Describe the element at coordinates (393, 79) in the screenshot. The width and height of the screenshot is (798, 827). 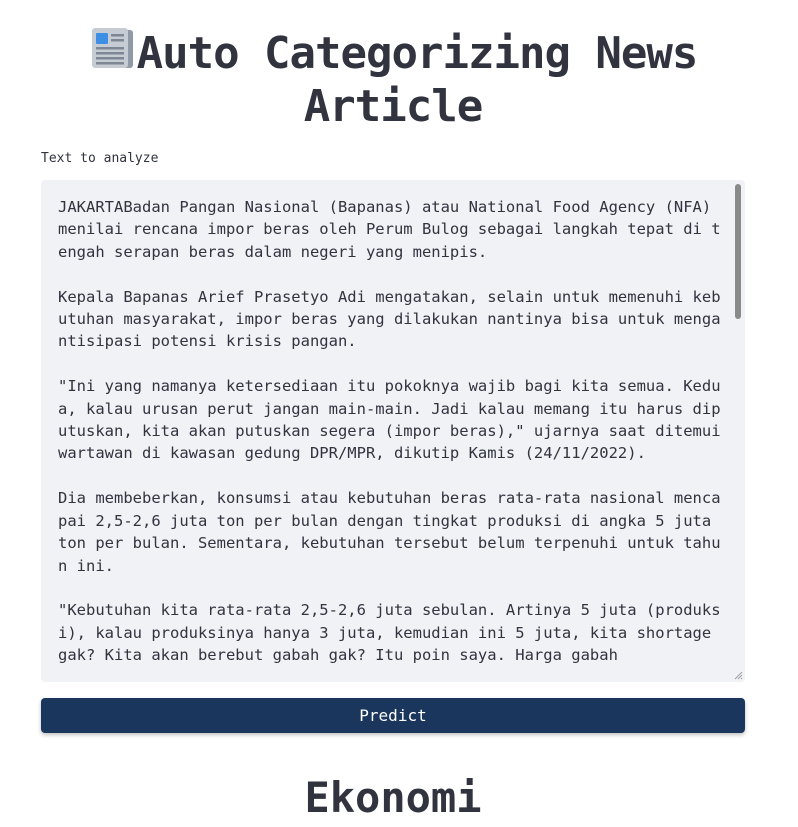
I see `page-title: Auto Categorizing News Article` at that location.